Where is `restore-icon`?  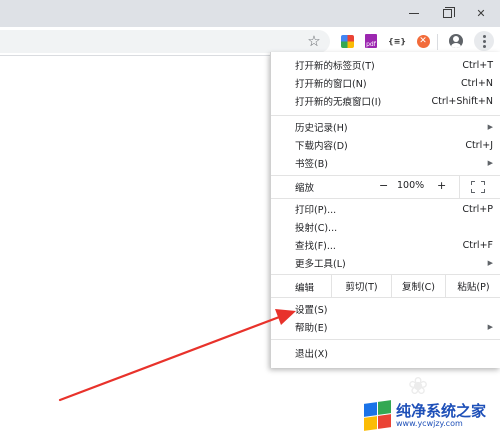
restore-icon is located at coordinates (448, 12).